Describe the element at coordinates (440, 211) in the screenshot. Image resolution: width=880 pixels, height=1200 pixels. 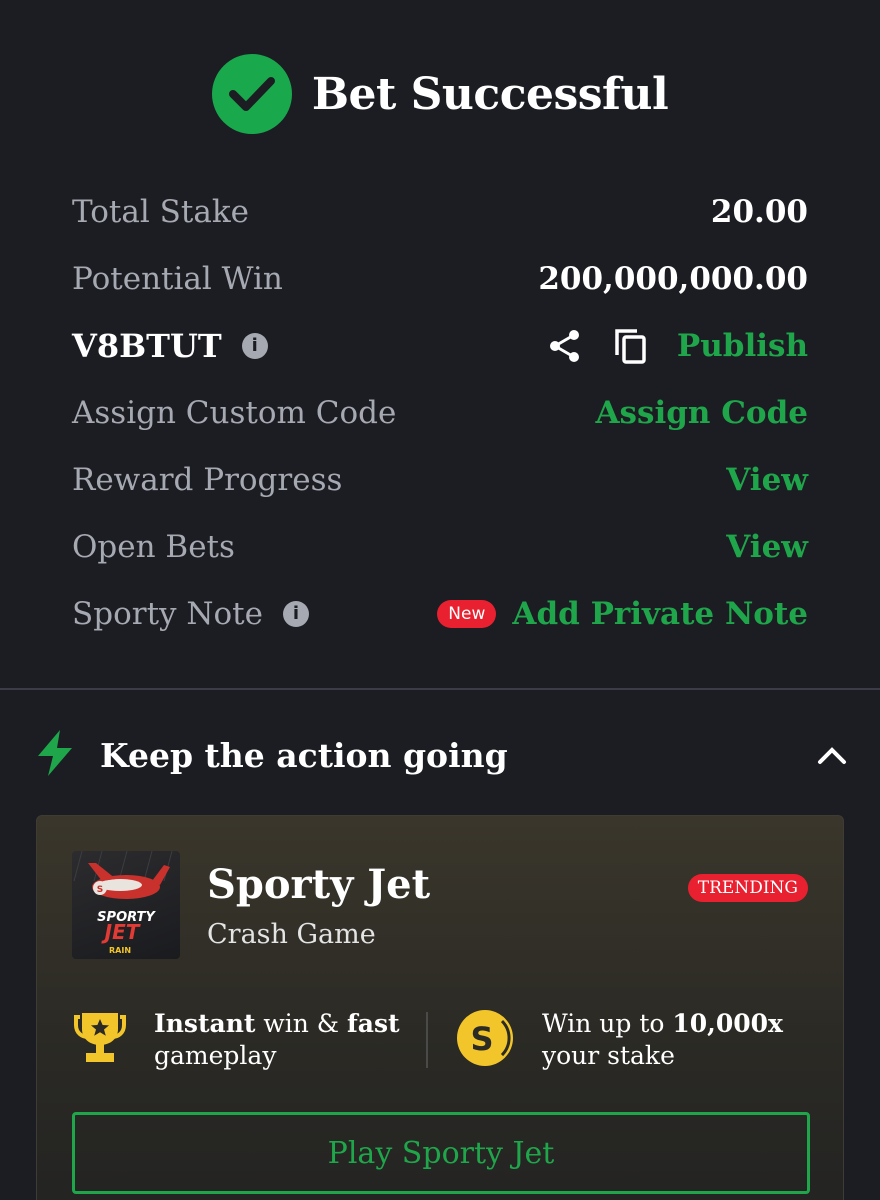
I see `total-stake-row: Total Stake 20.00` at that location.